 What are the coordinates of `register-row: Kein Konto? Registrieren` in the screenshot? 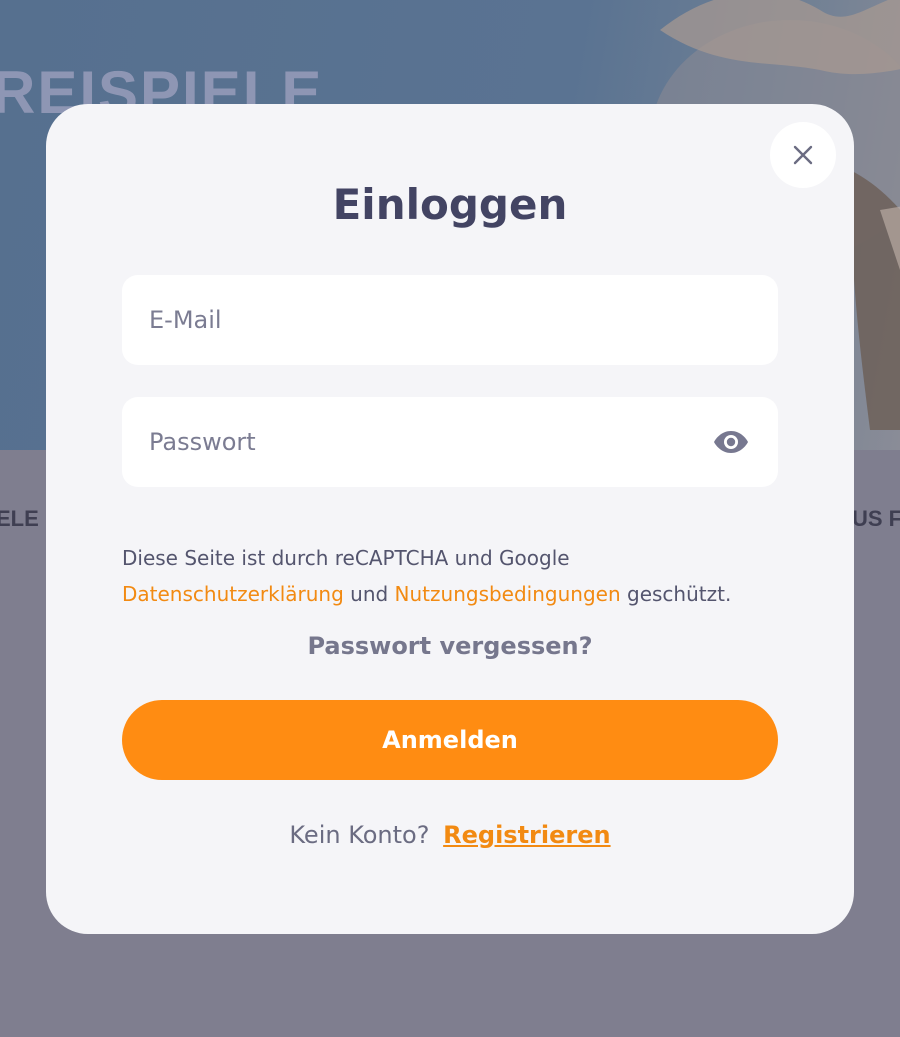 It's located at (450, 835).